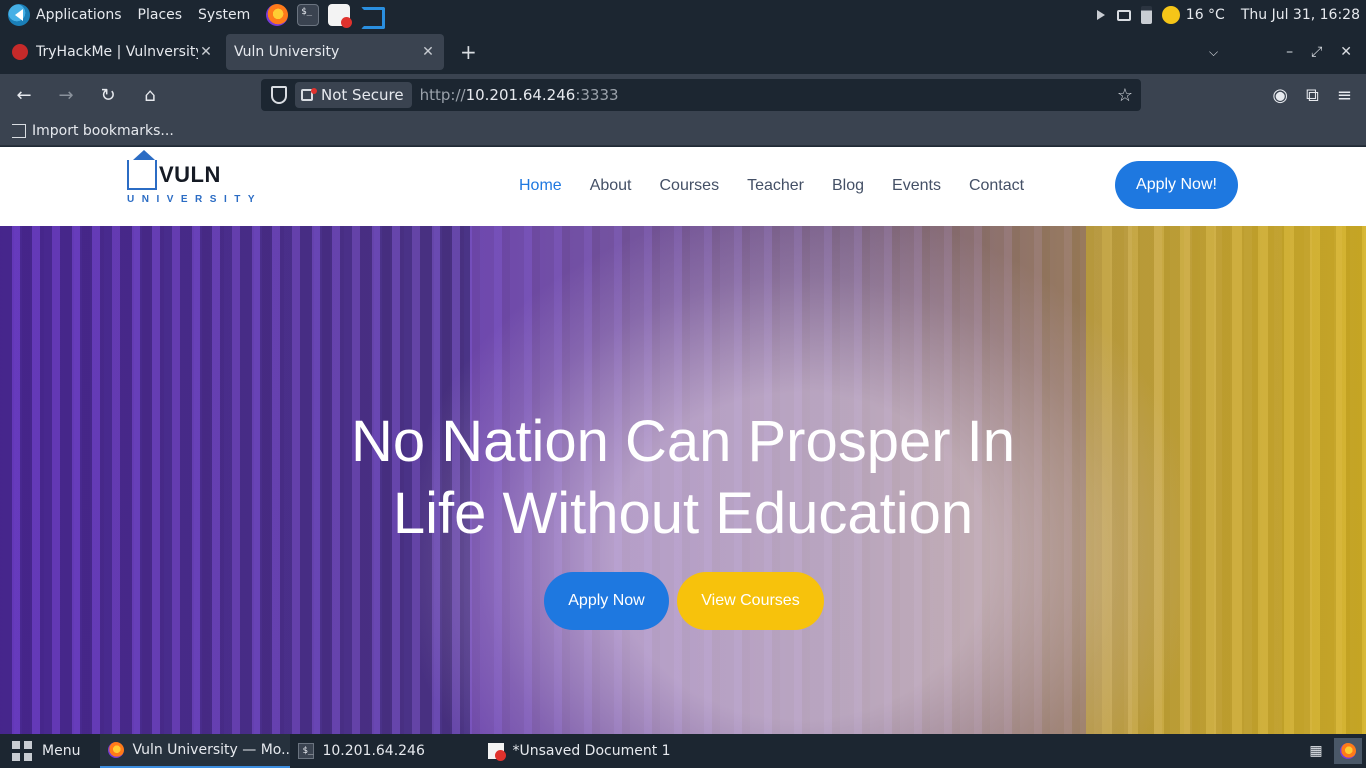 The image size is (1366, 768). I want to click on apps-grid-icon, so click(22, 751).